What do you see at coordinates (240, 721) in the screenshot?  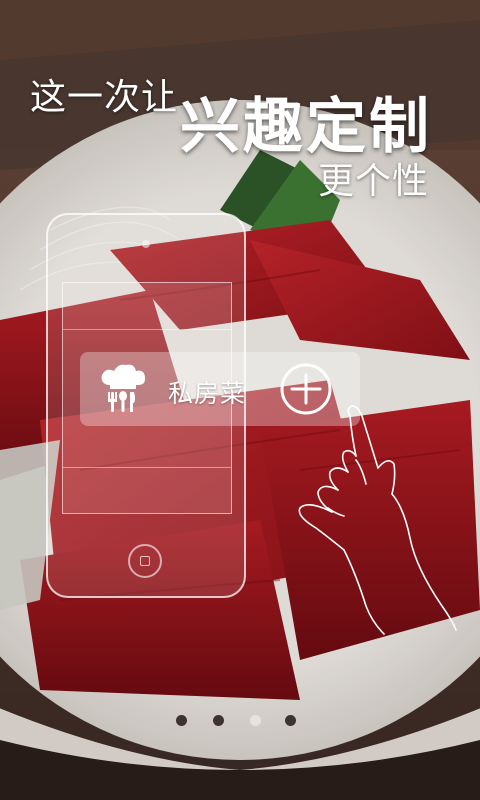 I see `page-indicator` at bounding box center [240, 721].